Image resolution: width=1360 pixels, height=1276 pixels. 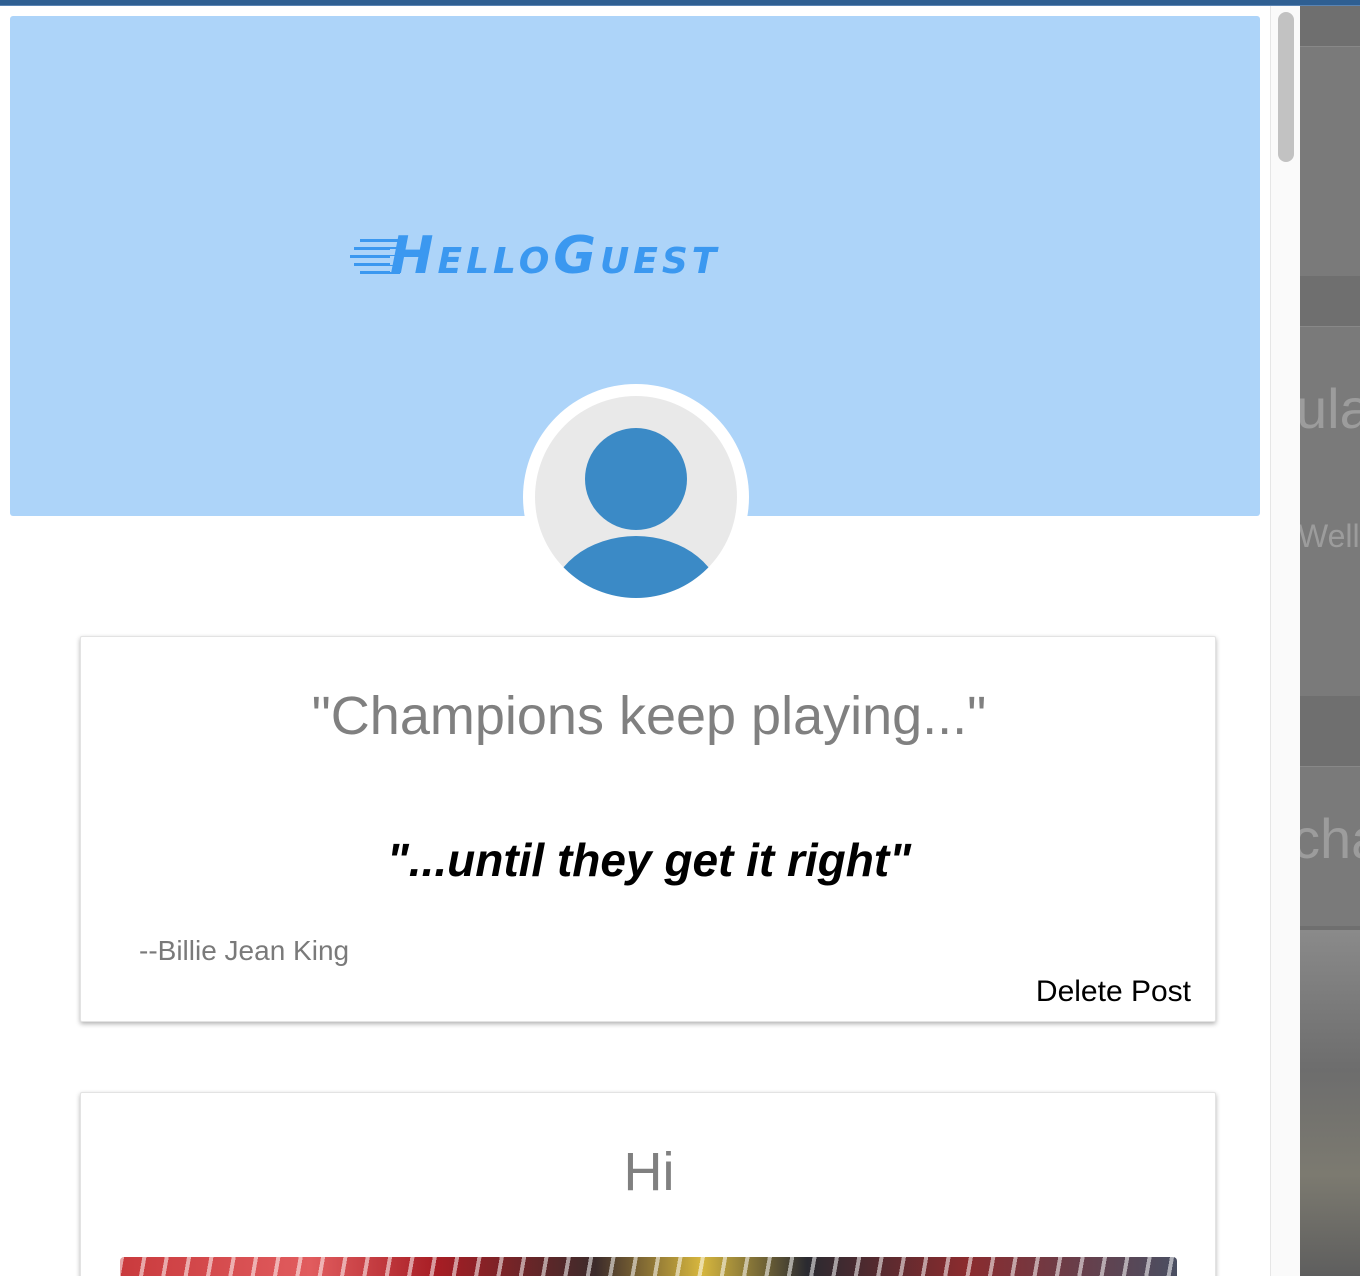 I want to click on post-image, so click(x=648, y=1266).